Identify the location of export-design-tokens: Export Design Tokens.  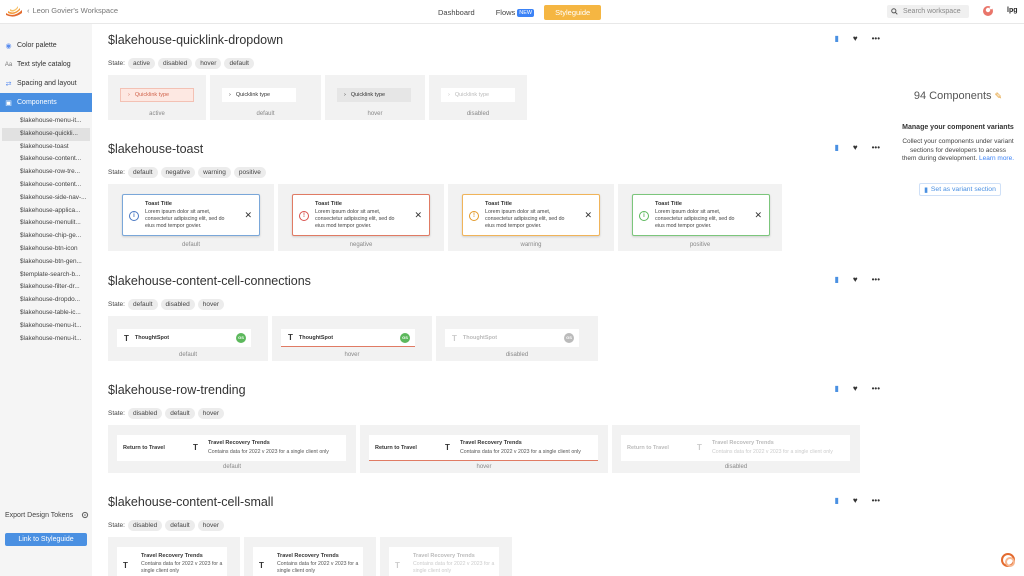
(47, 515).